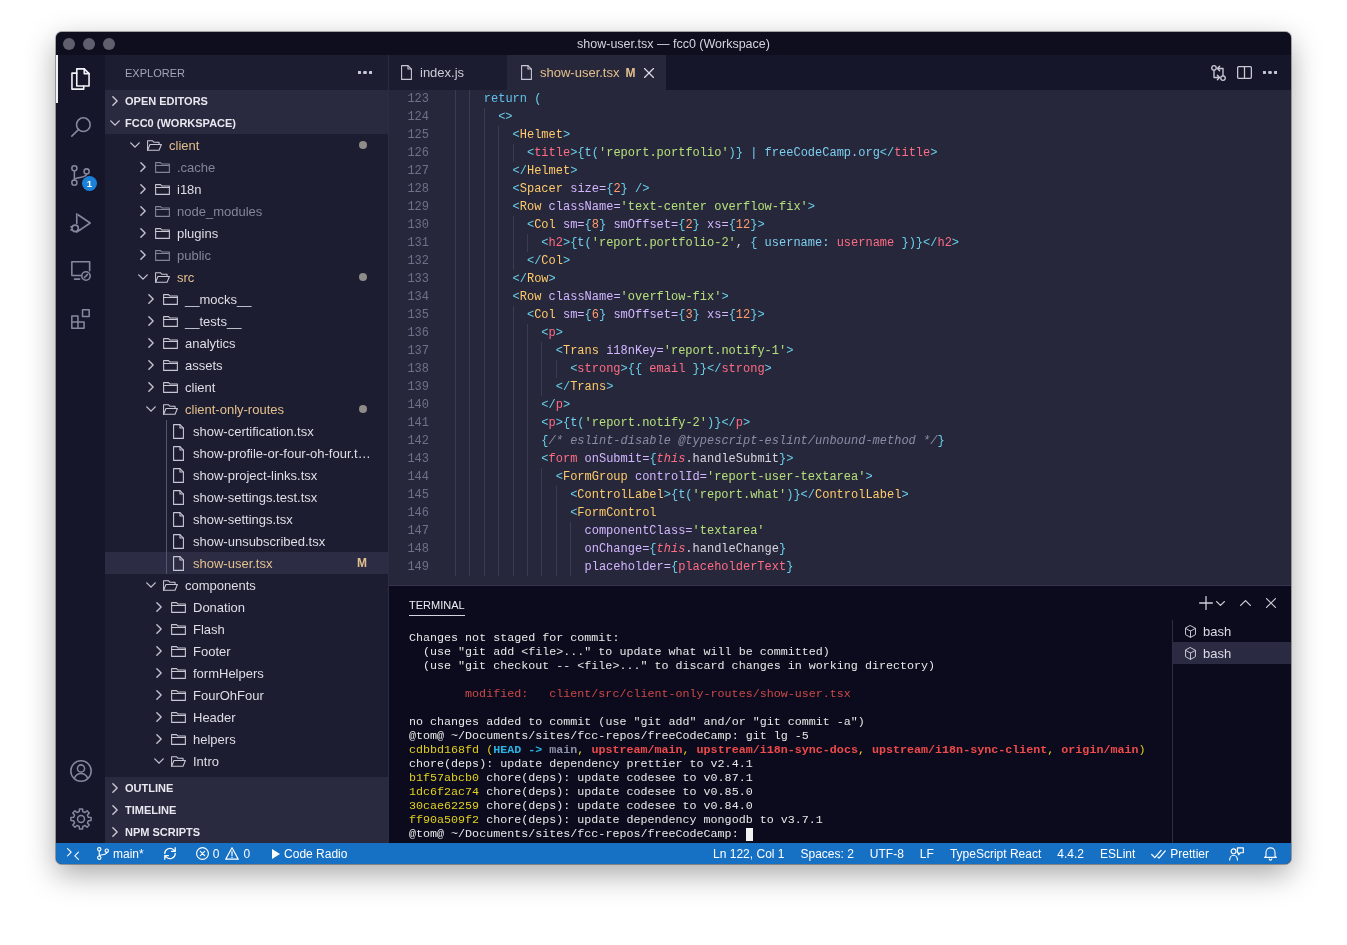 This screenshot has height=945, width=1347. What do you see at coordinates (310, 853) in the screenshot?
I see `play-button: Code Radio` at bounding box center [310, 853].